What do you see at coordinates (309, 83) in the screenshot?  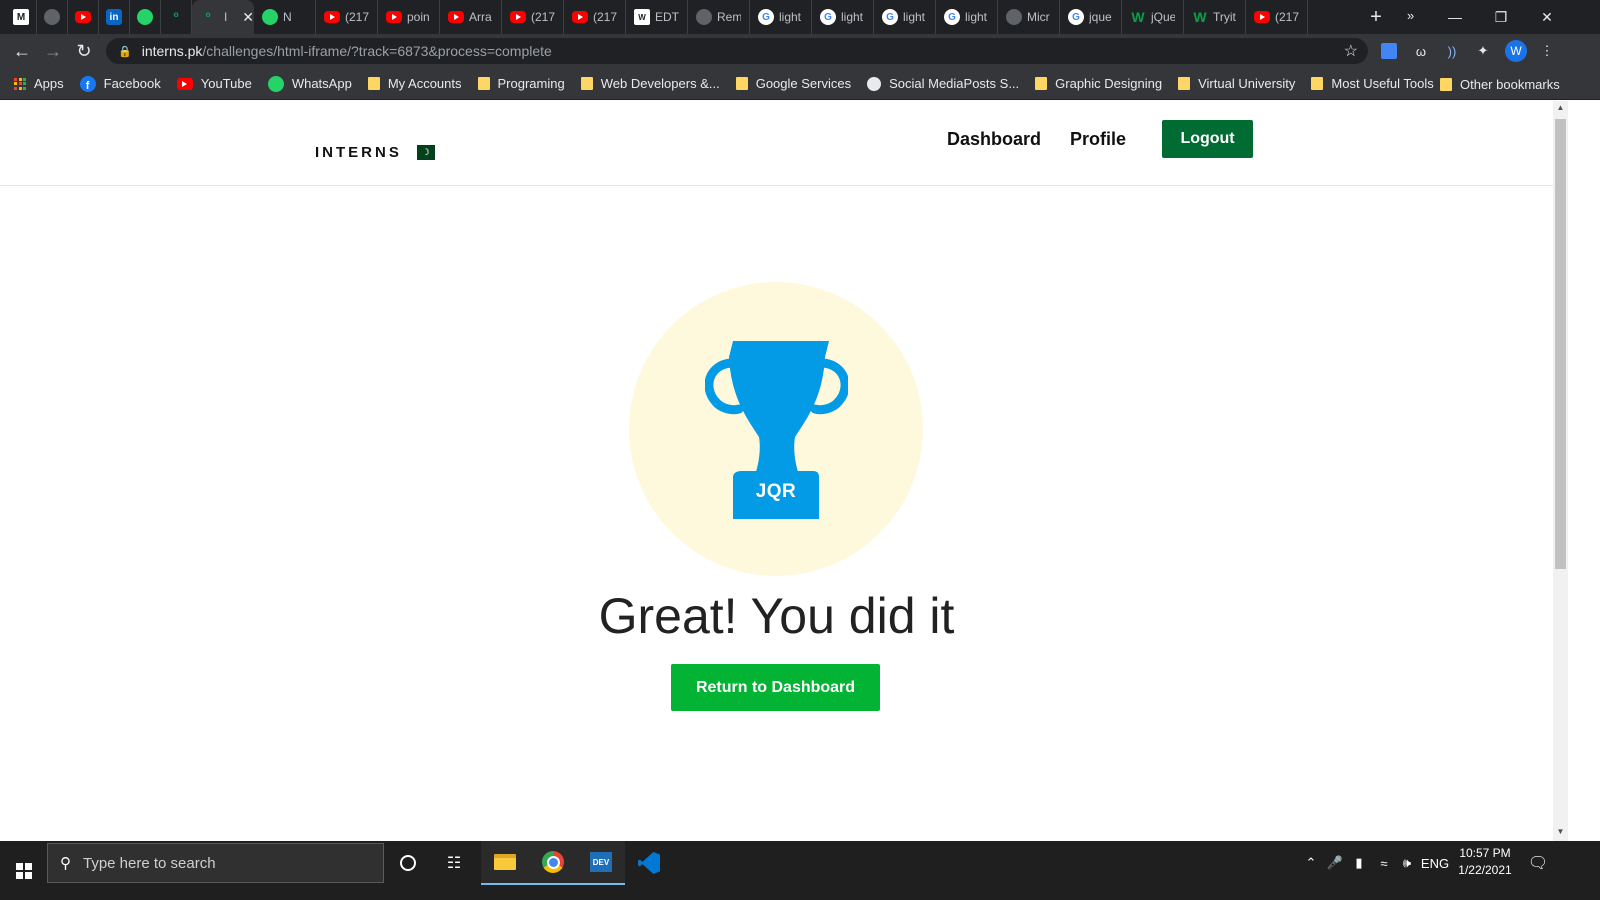 I see `bookmark-item: WhatsApp` at bounding box center [309, 83].